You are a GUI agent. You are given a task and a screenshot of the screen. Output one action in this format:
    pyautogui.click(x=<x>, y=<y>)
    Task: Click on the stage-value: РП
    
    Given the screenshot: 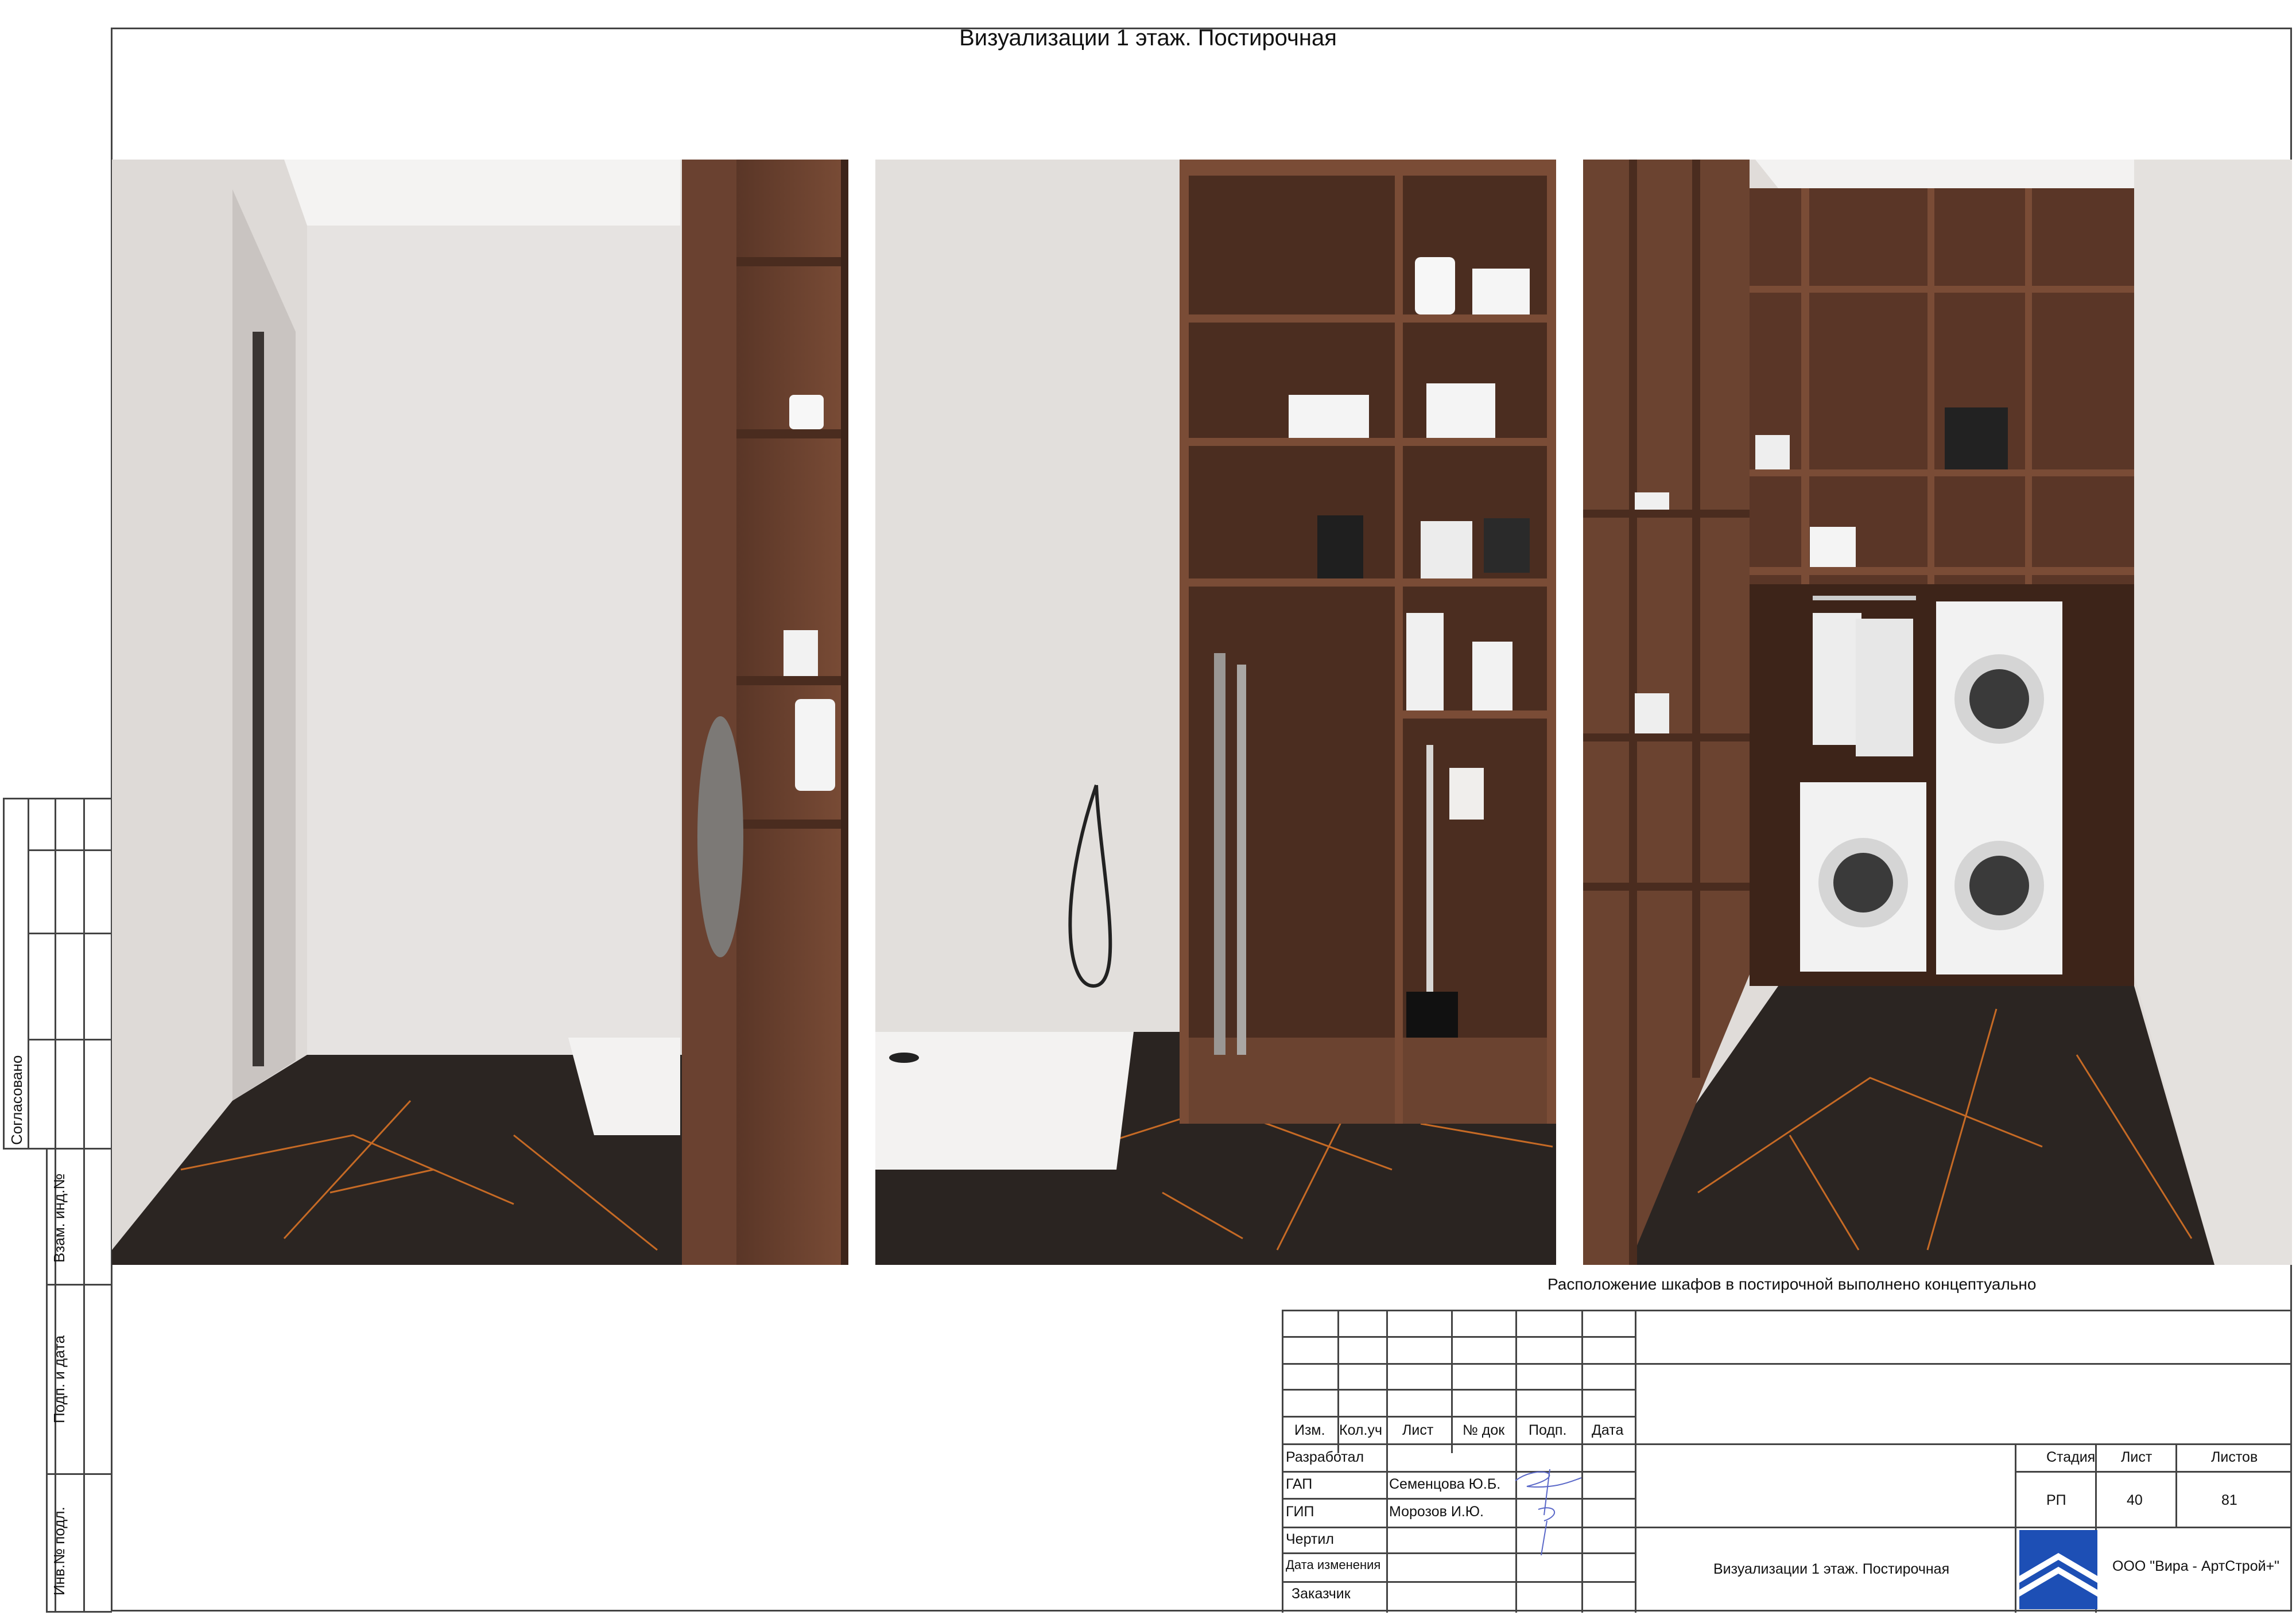 What is the action you would take?
    pyautogui.click(x=2056, y=1500)
    